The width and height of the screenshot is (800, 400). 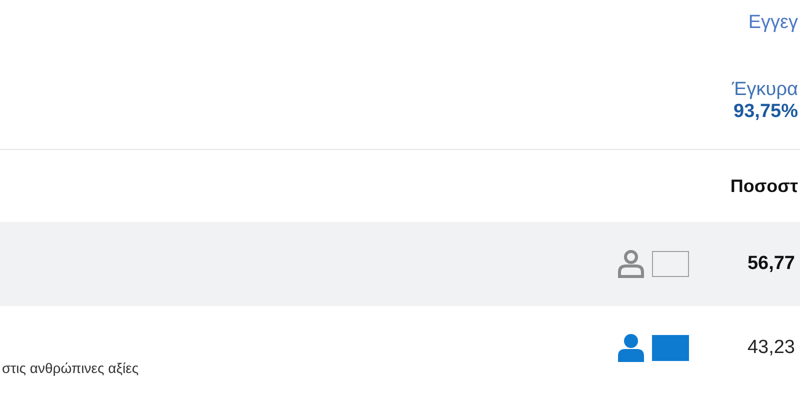 What do you see at coordinates (70, 368) in the screenshot?
I see `row-subtitle: στις ανθρώπινες αξίες` at bounding box center [70, 368].